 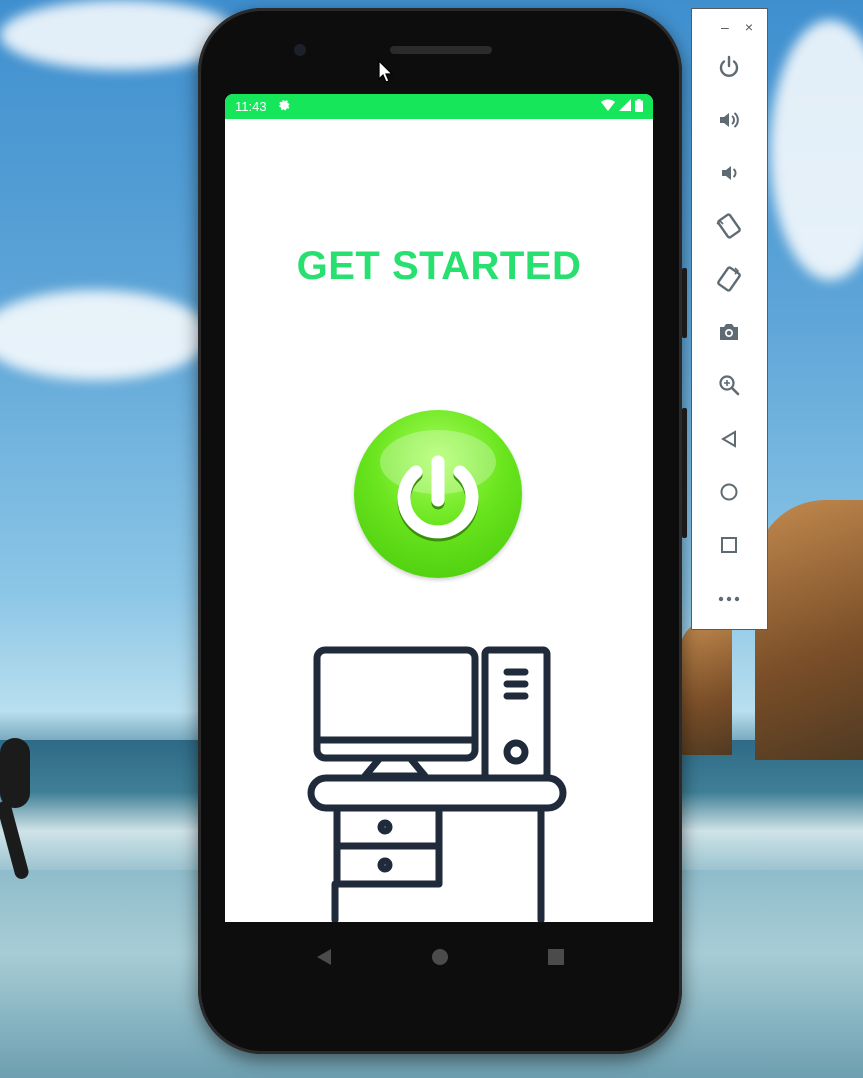 I want to click on signal-icon, so click(x=625, y=106).